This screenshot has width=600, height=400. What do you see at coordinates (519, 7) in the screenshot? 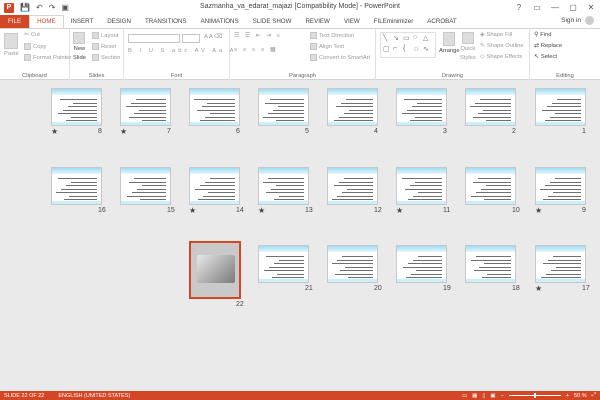
I see `help-icon: ?` at bounding box center [519, 7].